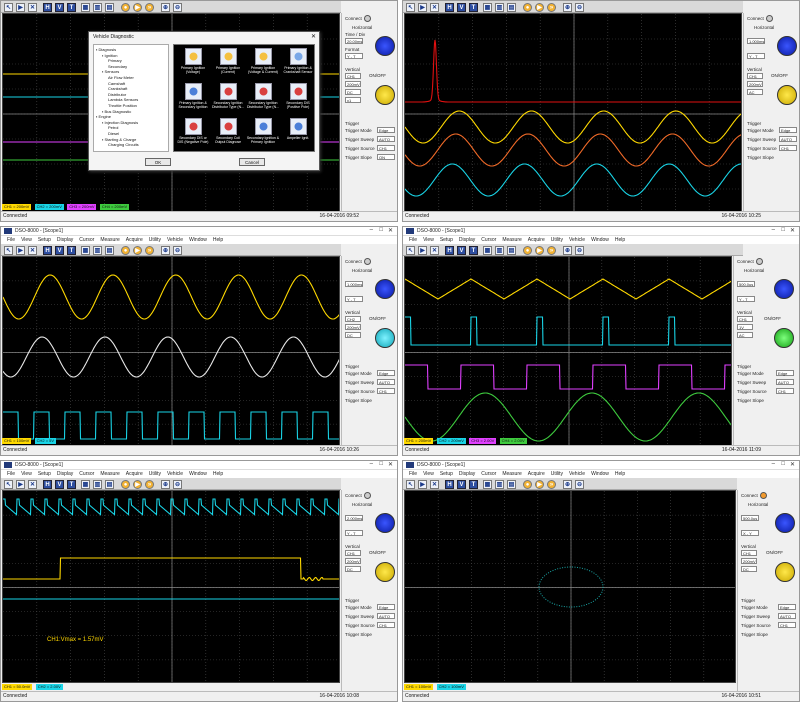  What do you see at coordinates (171, 586) in the screenshot?
I see `waveform-display: CH1:Vmax = 1.57mV` at bounding box center [171, 586].